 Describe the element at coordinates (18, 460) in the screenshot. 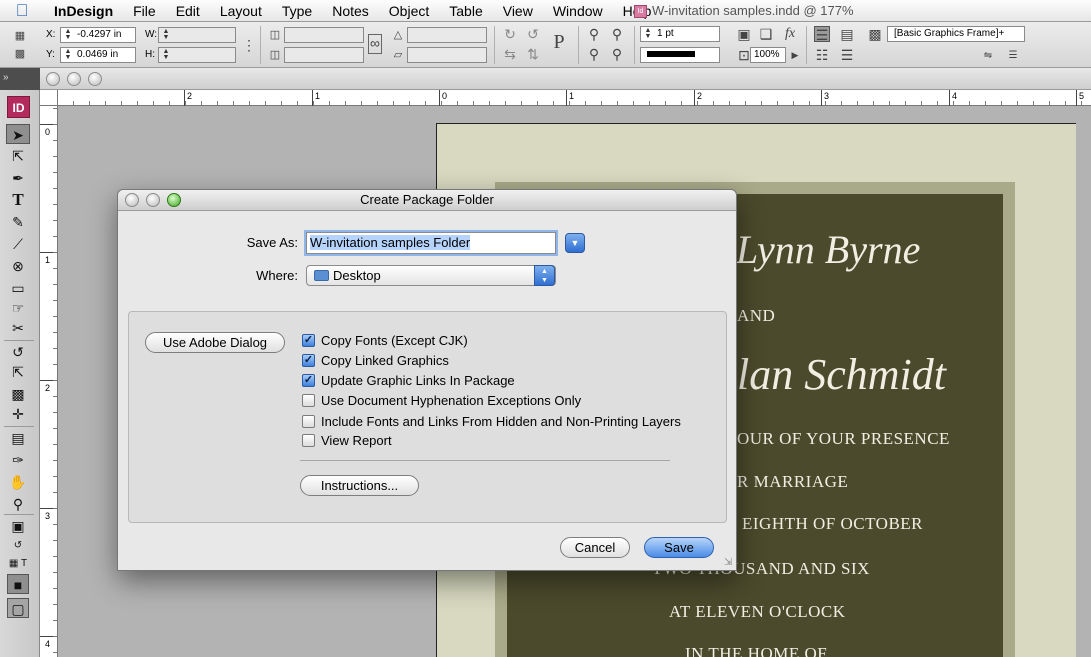

I see `eyedropper-tool-icon: ✑` at that location.